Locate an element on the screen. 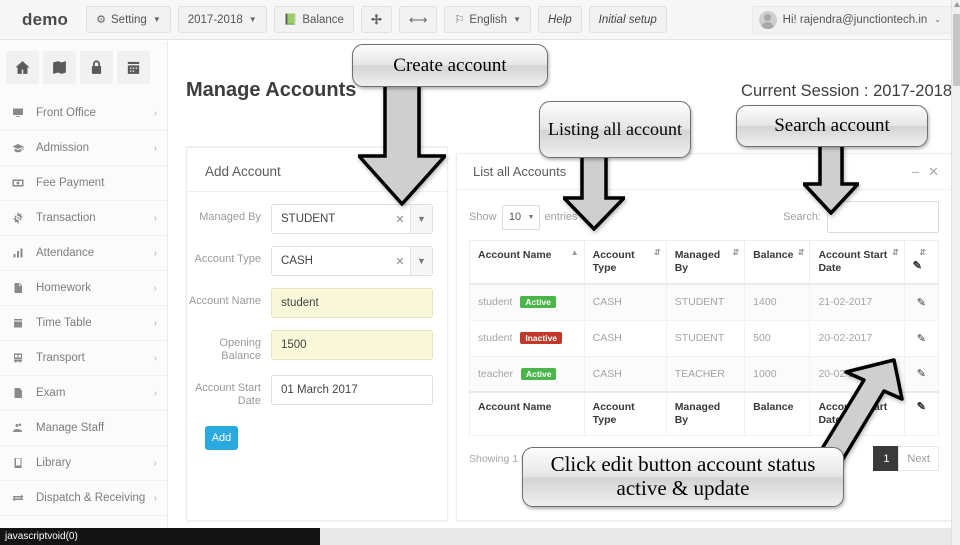  session-year-label: 2017-2018 is located at coordinates (215, 19).